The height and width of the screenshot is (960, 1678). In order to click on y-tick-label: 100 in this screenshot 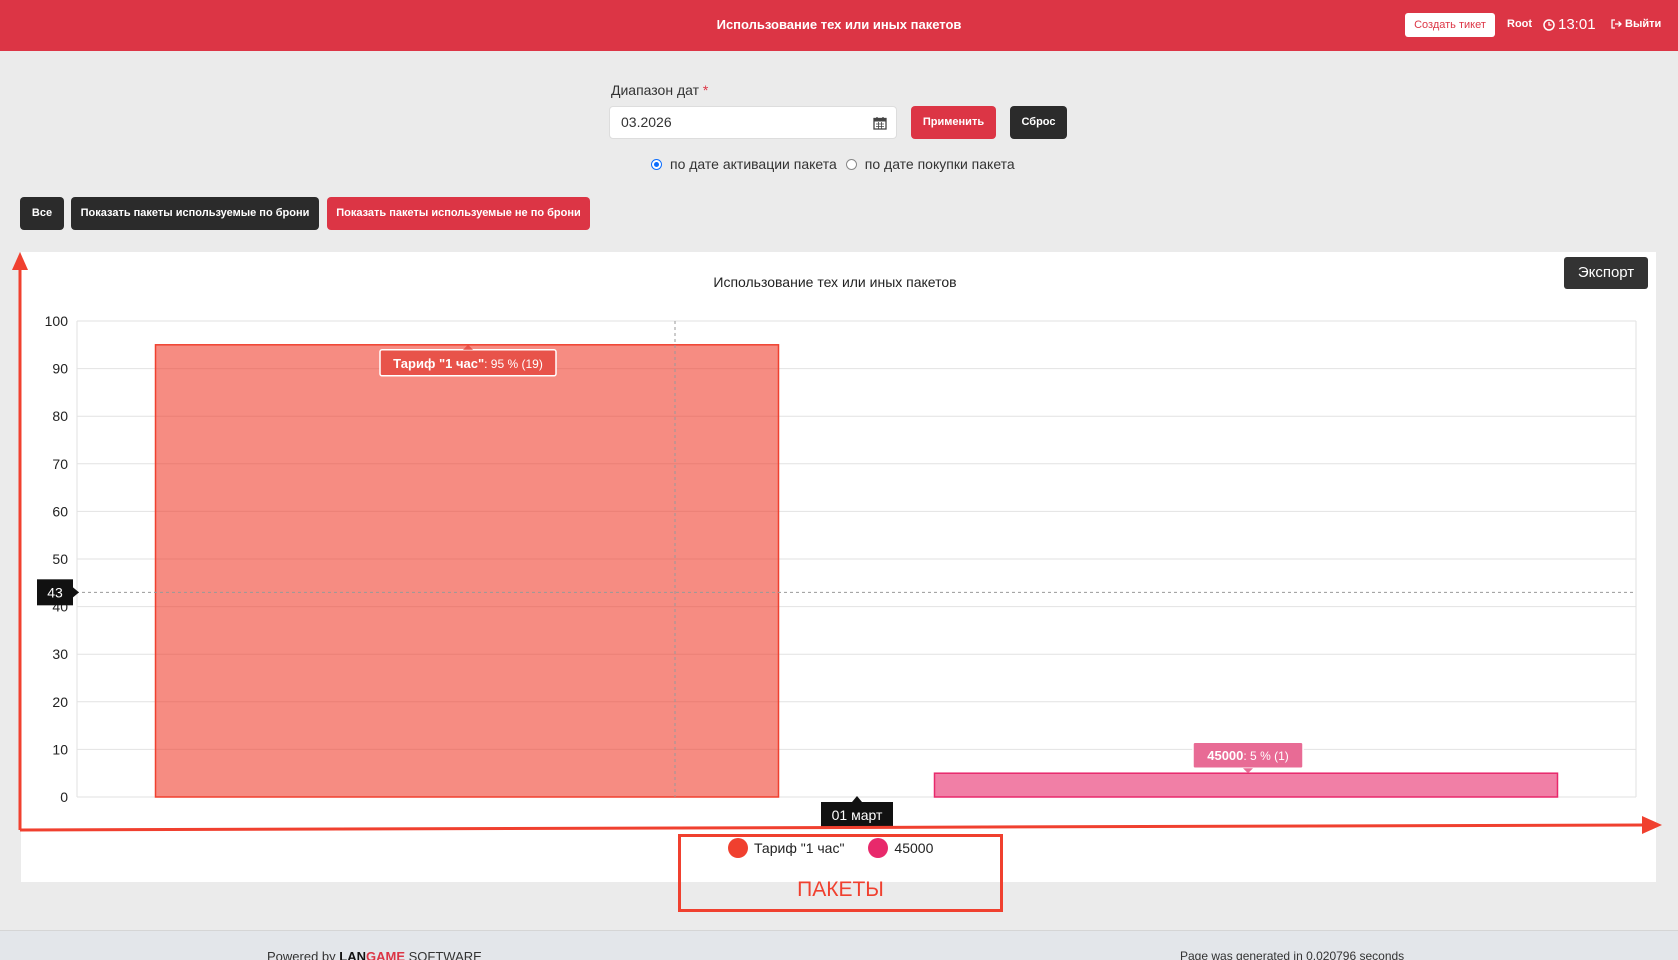, I will do `click(57, 321)`.